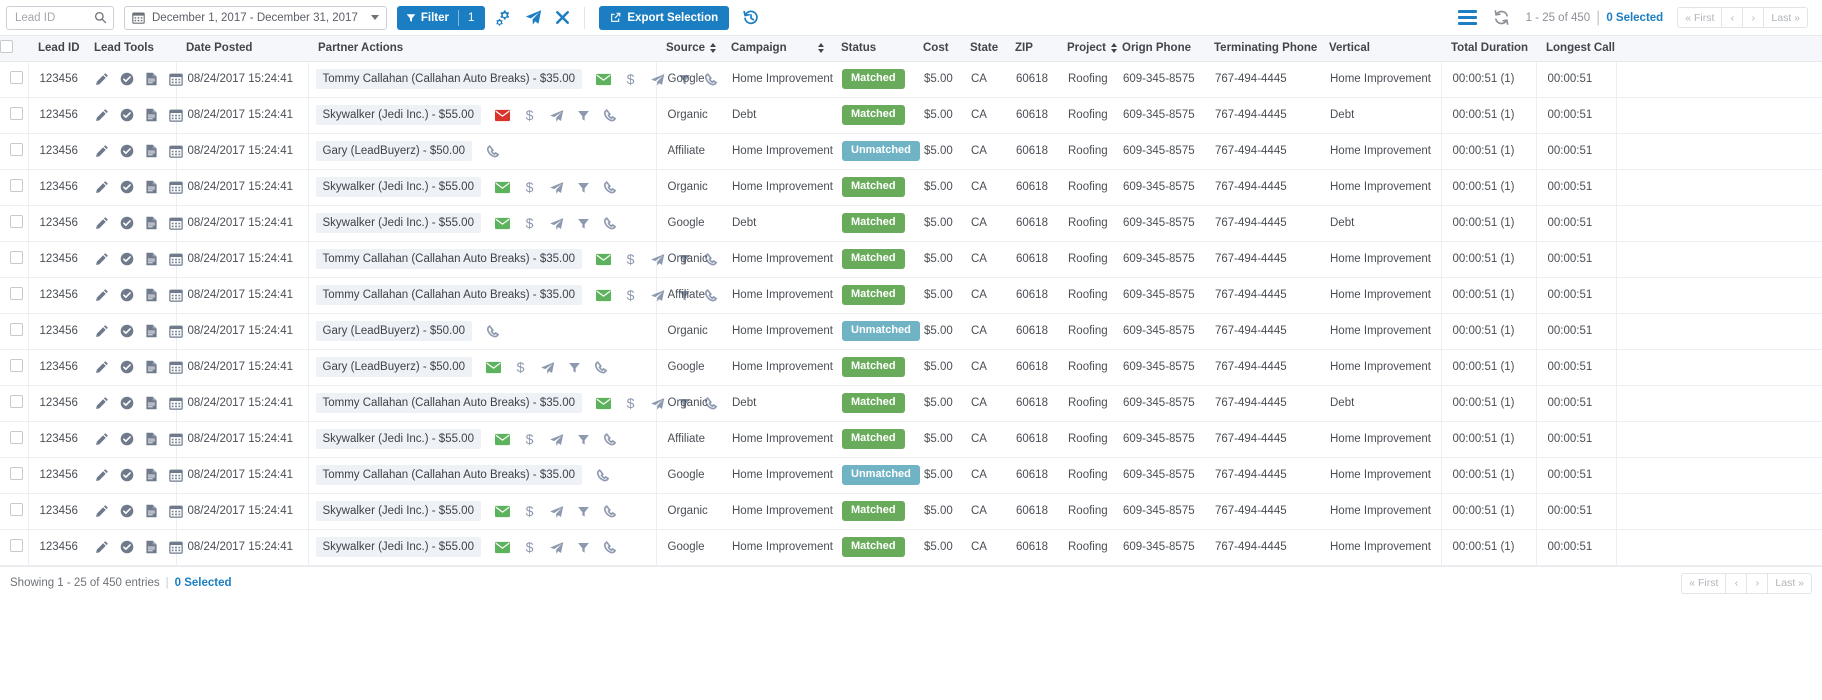 The width and height of the screenshot is (1822, 700). Describe the element at coordinates (255, 17) in the screenshot. I see `date-range-picker: December 1, 2017 - December 31, 2017` at that location.